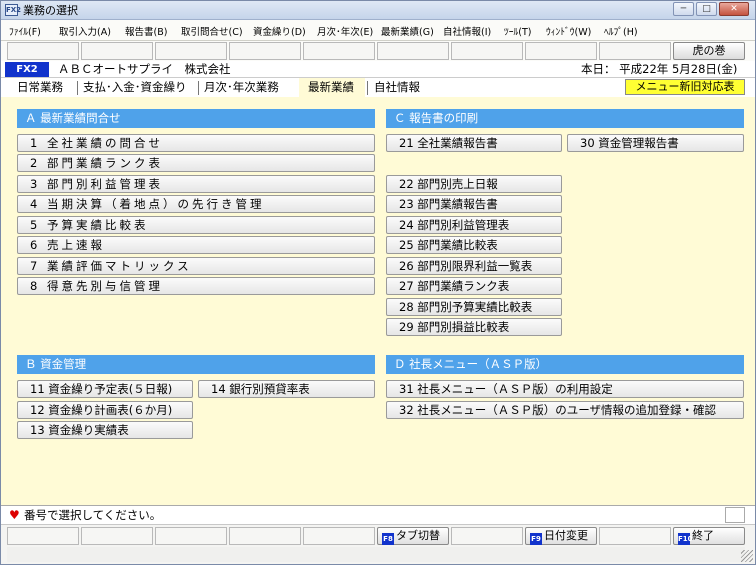 The image size is (756, 565). Describe the element at coordinates (747, 556) in the screenshot. I see `resize-grip-icon` at that location.